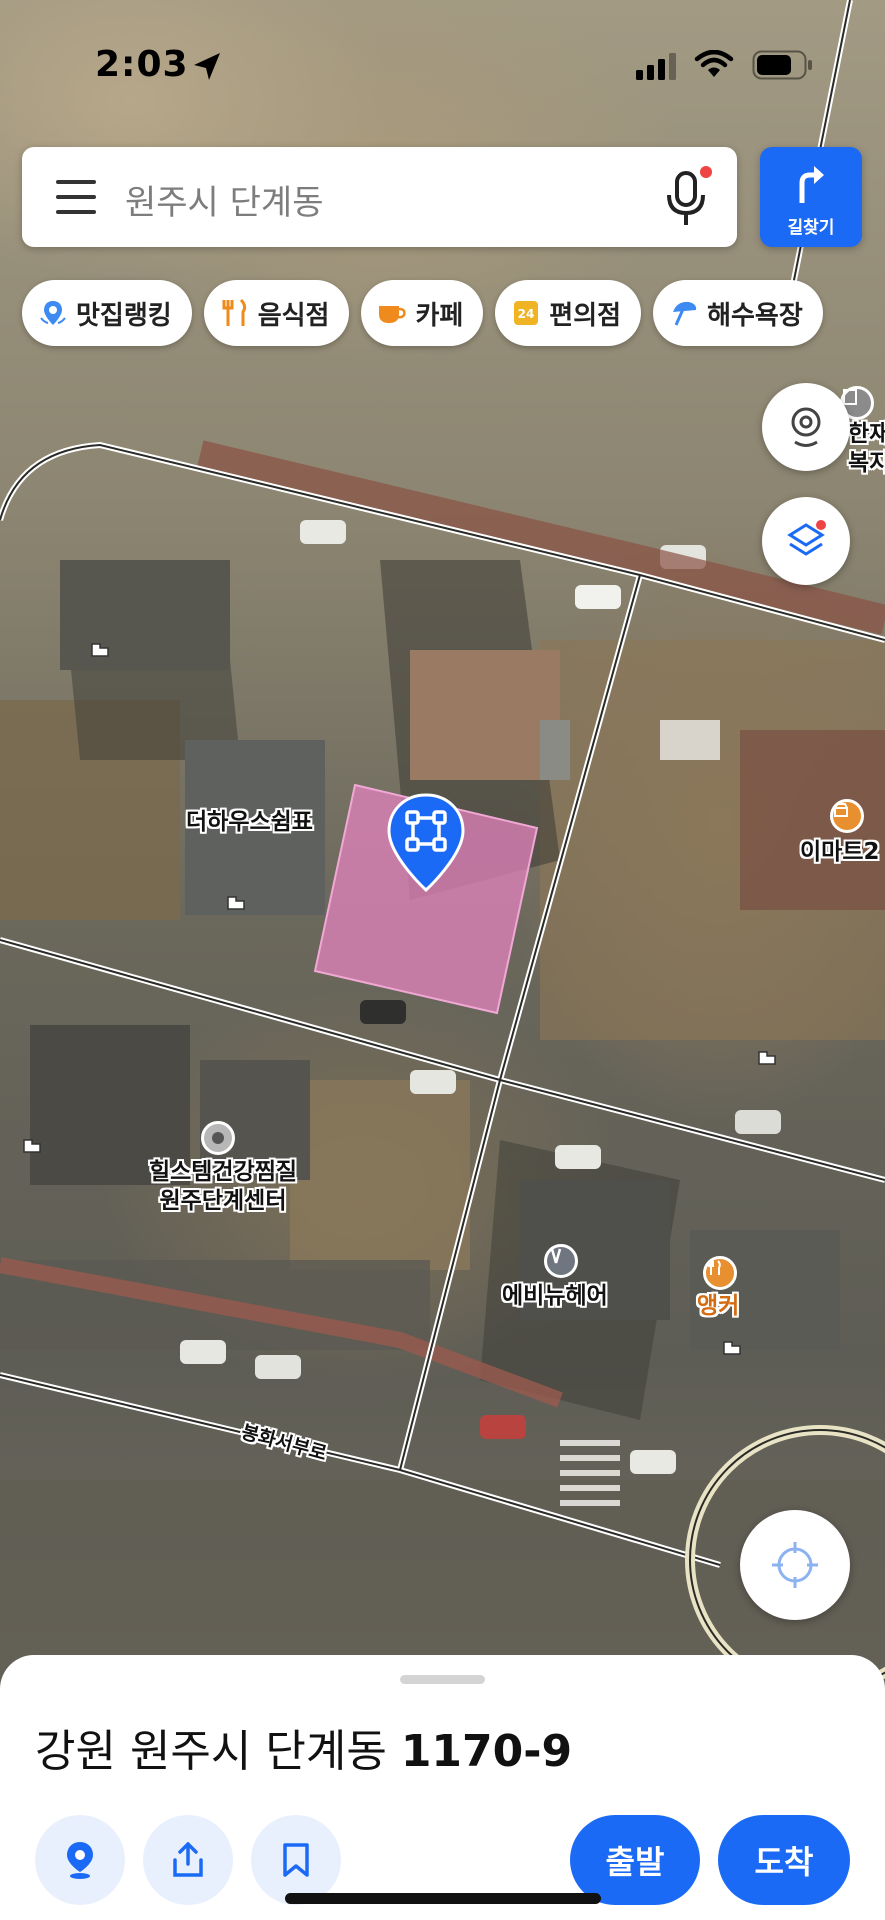 The width and height of the screenshot is (885, 1920). I want to click on arrival-button: 도착, so click(784, 1860).